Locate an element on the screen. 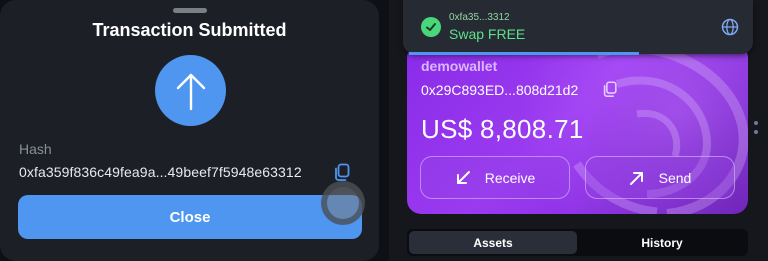 This screenshot has height=261, width=768. hash-value: 0xfa359f836c49fea9a...49beef7f5948e63312 is located at coordinates (160, 172).